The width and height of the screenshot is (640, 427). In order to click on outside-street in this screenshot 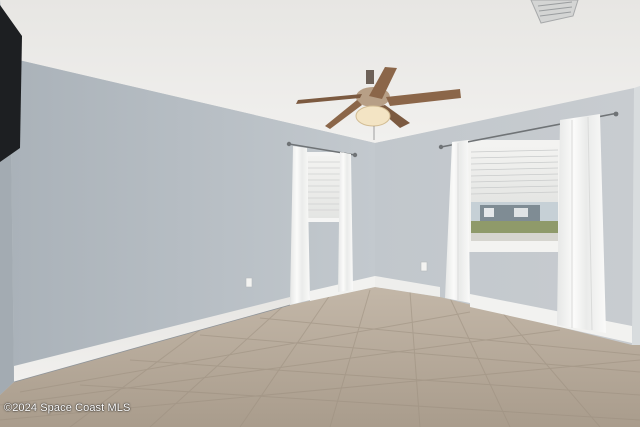, I will do `click(514, 237)`.